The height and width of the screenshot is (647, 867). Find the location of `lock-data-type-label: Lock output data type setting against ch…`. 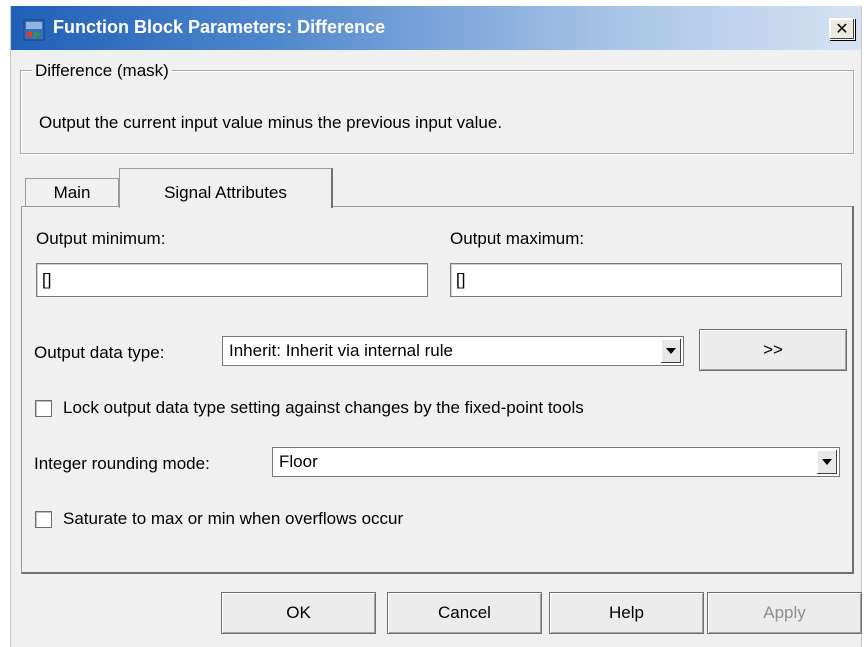

lock-data-type-label: Lock output data type setting against ch… is located at coordinates (323, 408).